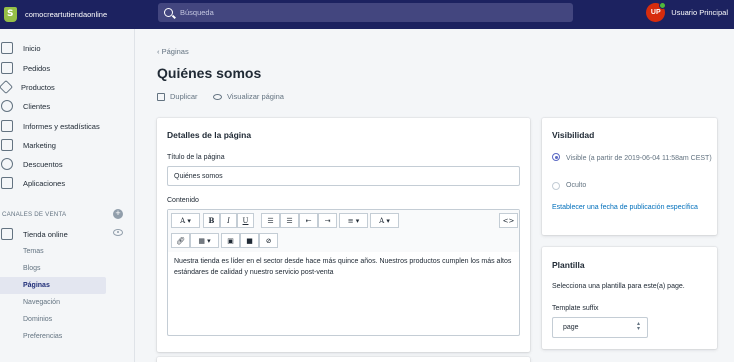 The height and width of the screenshot is (362, 734). I want to click on insert-video-button: ■, so click(249, 240).